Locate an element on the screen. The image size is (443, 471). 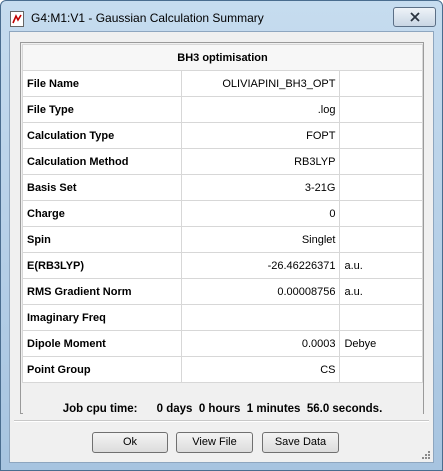
row-label: File Name is located at coordinates (102, 83).